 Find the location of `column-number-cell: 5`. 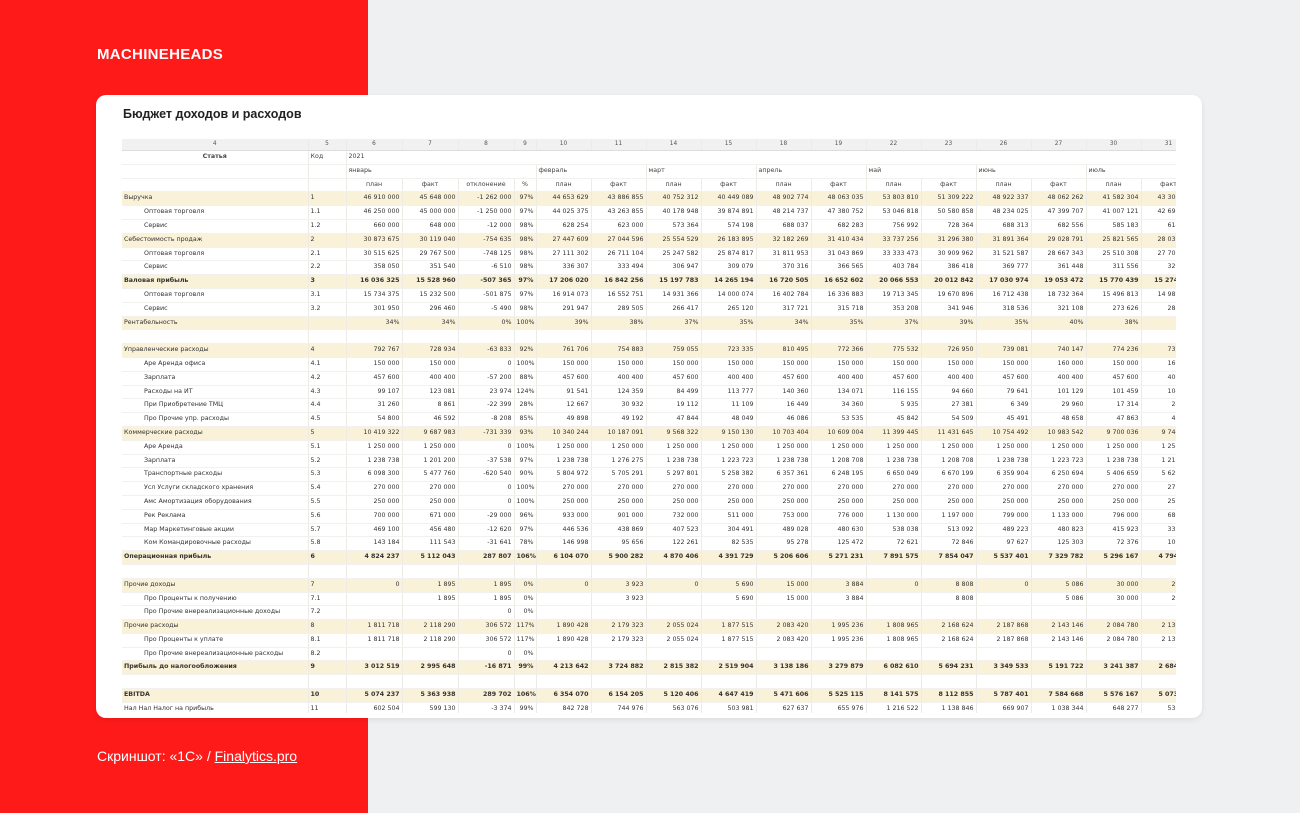

column-number-cell: 5 is located at coordinates (327, 145).